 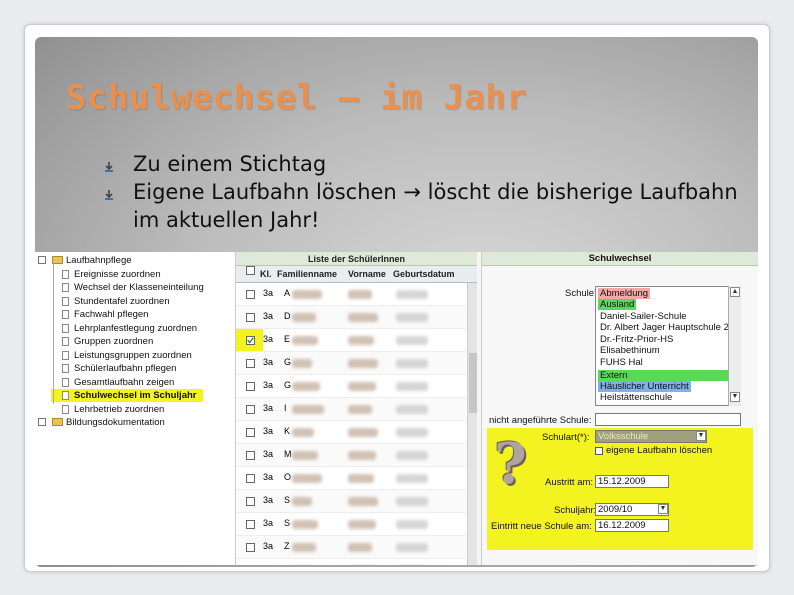 I want to click on table-row: 3a A, so click(x=351, y=294).